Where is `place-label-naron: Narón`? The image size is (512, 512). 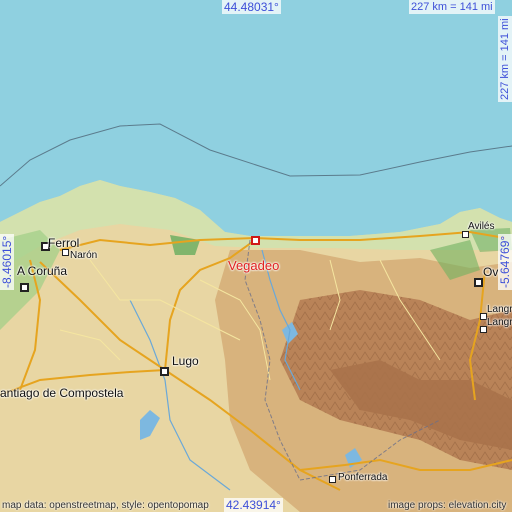 place-label-naron: Narón is located at coordinates (83, 255).